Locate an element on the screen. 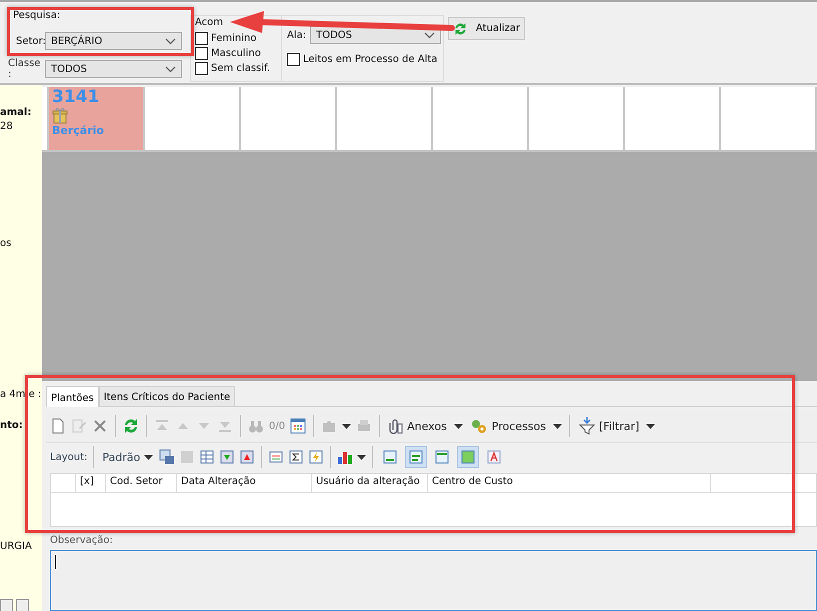 This screenshot has width=817, height=611. checkbox-label: Feminino is located at coordinates (233, 38).